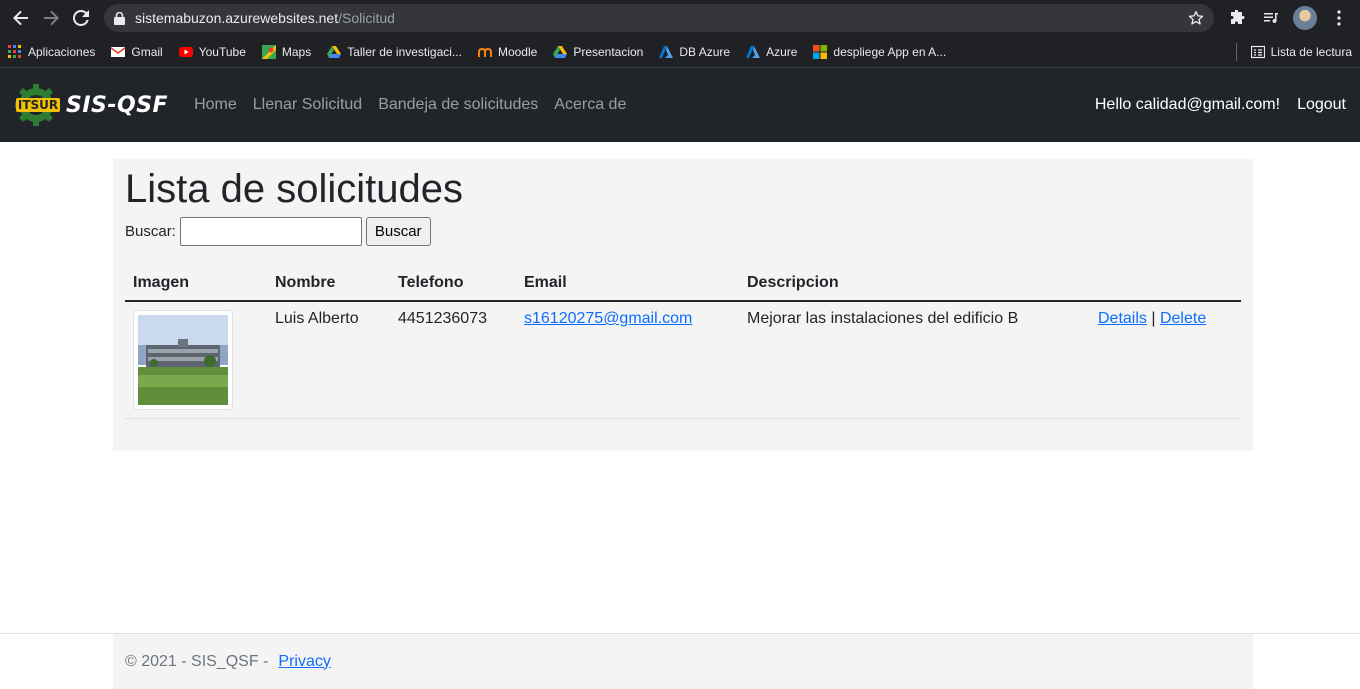  I want to click on nav-link-bandeja: Bandeja de solicitudes, so click(458, 105).